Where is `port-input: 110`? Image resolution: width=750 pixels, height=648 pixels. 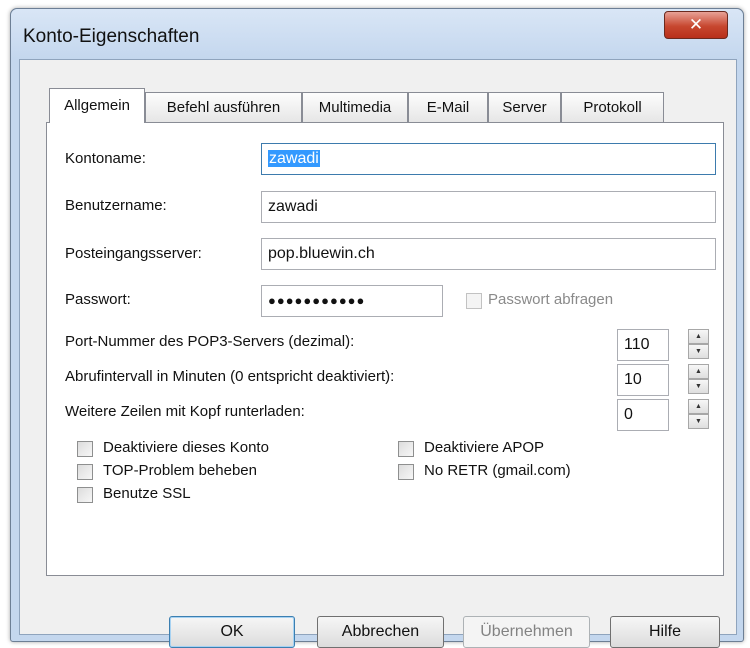 port-input: 110 is located at coordinates (643, 345).